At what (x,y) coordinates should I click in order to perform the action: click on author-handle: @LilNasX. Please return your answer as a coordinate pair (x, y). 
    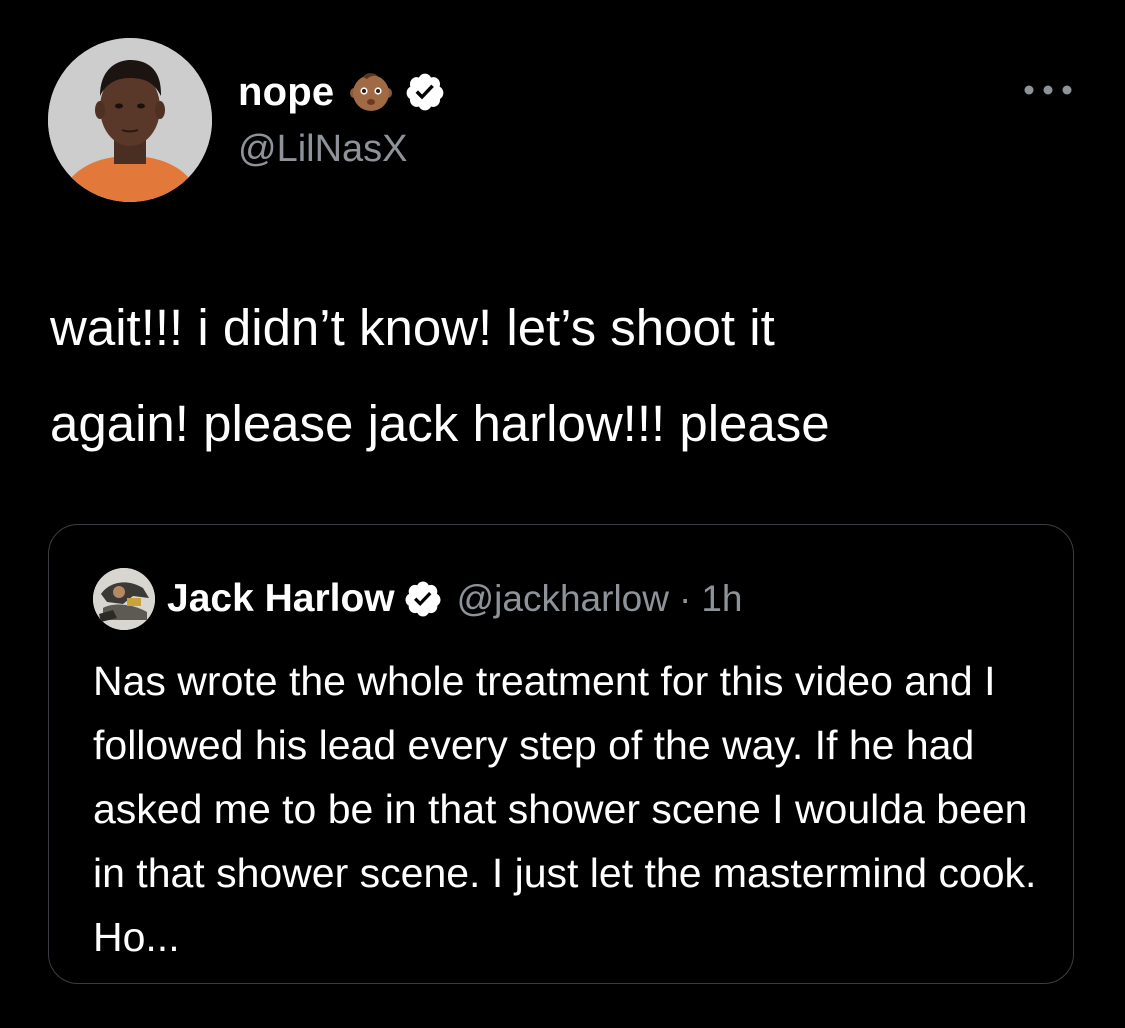
    Looking at the image, I should click on (323, 149).